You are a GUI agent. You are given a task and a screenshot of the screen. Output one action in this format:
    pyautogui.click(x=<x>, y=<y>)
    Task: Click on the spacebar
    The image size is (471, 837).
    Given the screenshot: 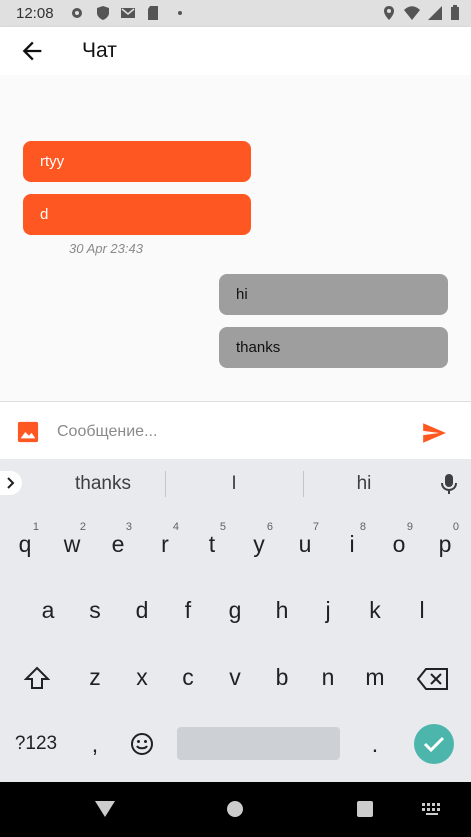 What is the action you would take?
    pyautogui.click(x=258, y=743)
    